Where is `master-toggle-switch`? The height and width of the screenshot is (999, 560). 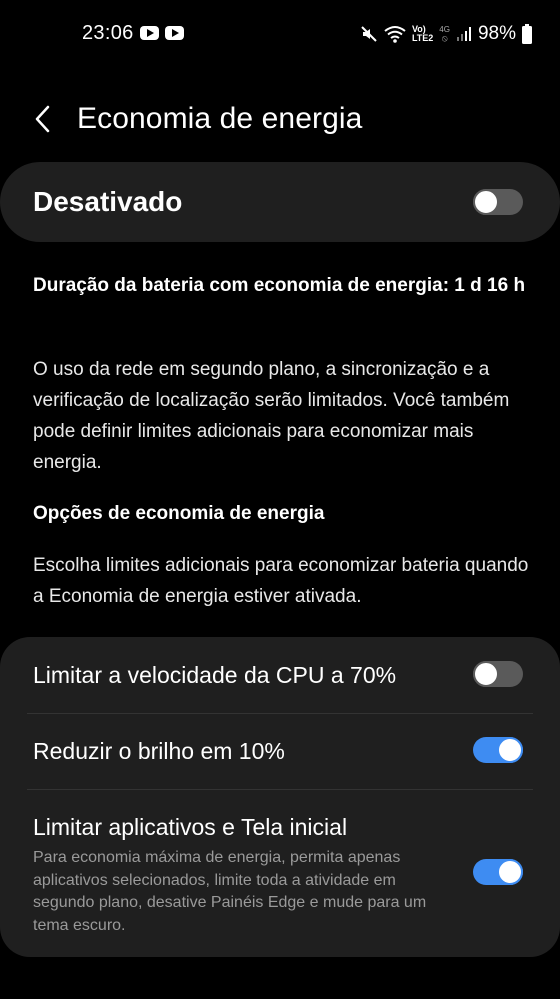
master-toggle-switch is located at coordinates (498, 202).